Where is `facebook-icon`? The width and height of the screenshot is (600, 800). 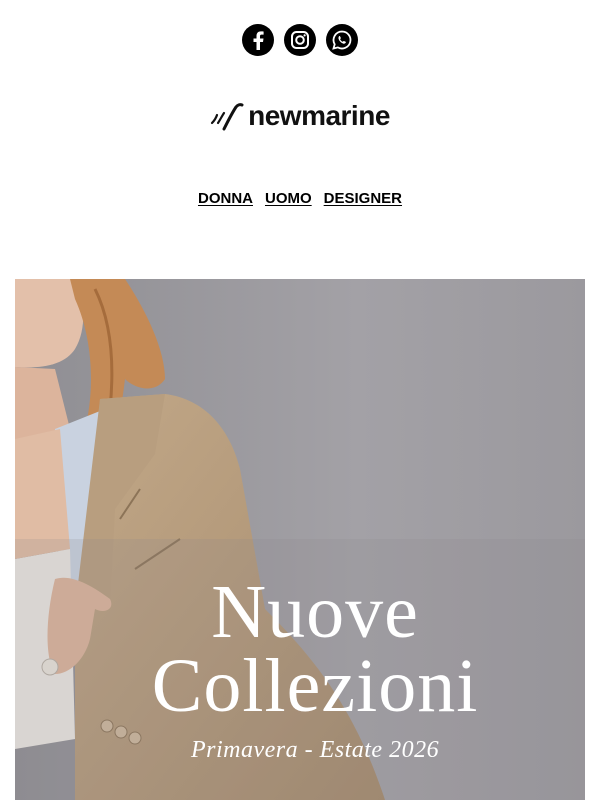 facebook-icon is located at coordinates (258, 40).